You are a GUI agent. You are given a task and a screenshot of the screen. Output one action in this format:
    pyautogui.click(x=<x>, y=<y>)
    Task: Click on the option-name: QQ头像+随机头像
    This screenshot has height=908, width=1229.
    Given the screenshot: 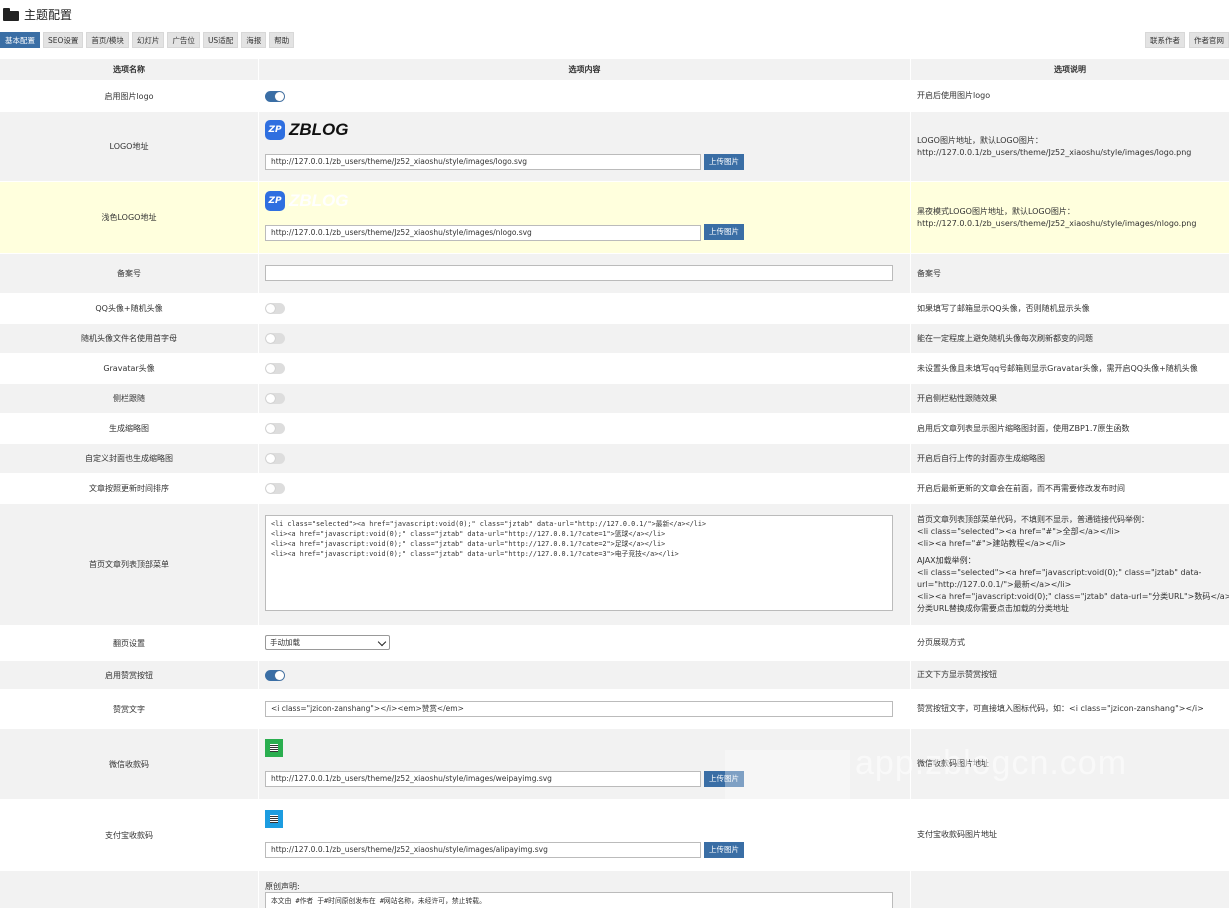 What is the action you would take?
    pyautogui.click(x=129, y=308)
    